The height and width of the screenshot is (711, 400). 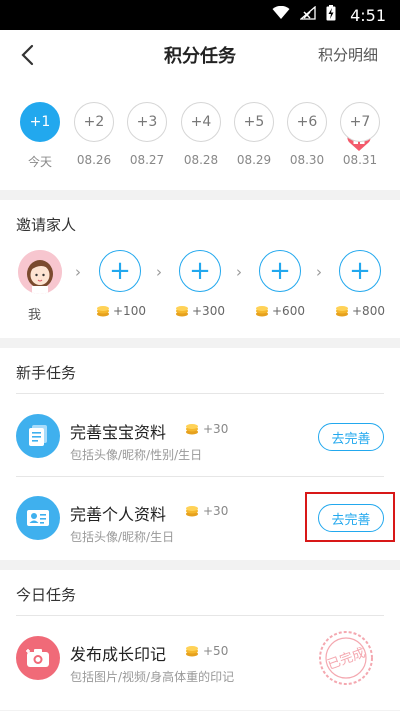 I want to click on avatar-girl-icon, so click(x=40, y=272).